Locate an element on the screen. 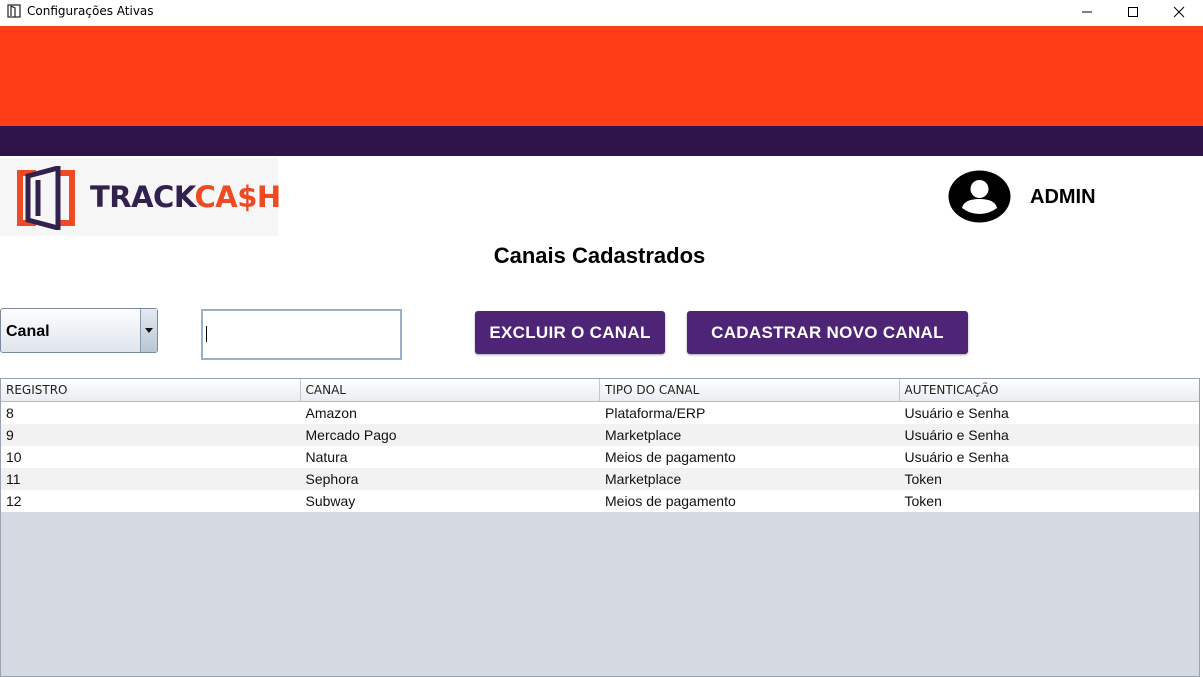  table-row: 11 Sephora Marketplace Token is located at coordinates (600, 479).